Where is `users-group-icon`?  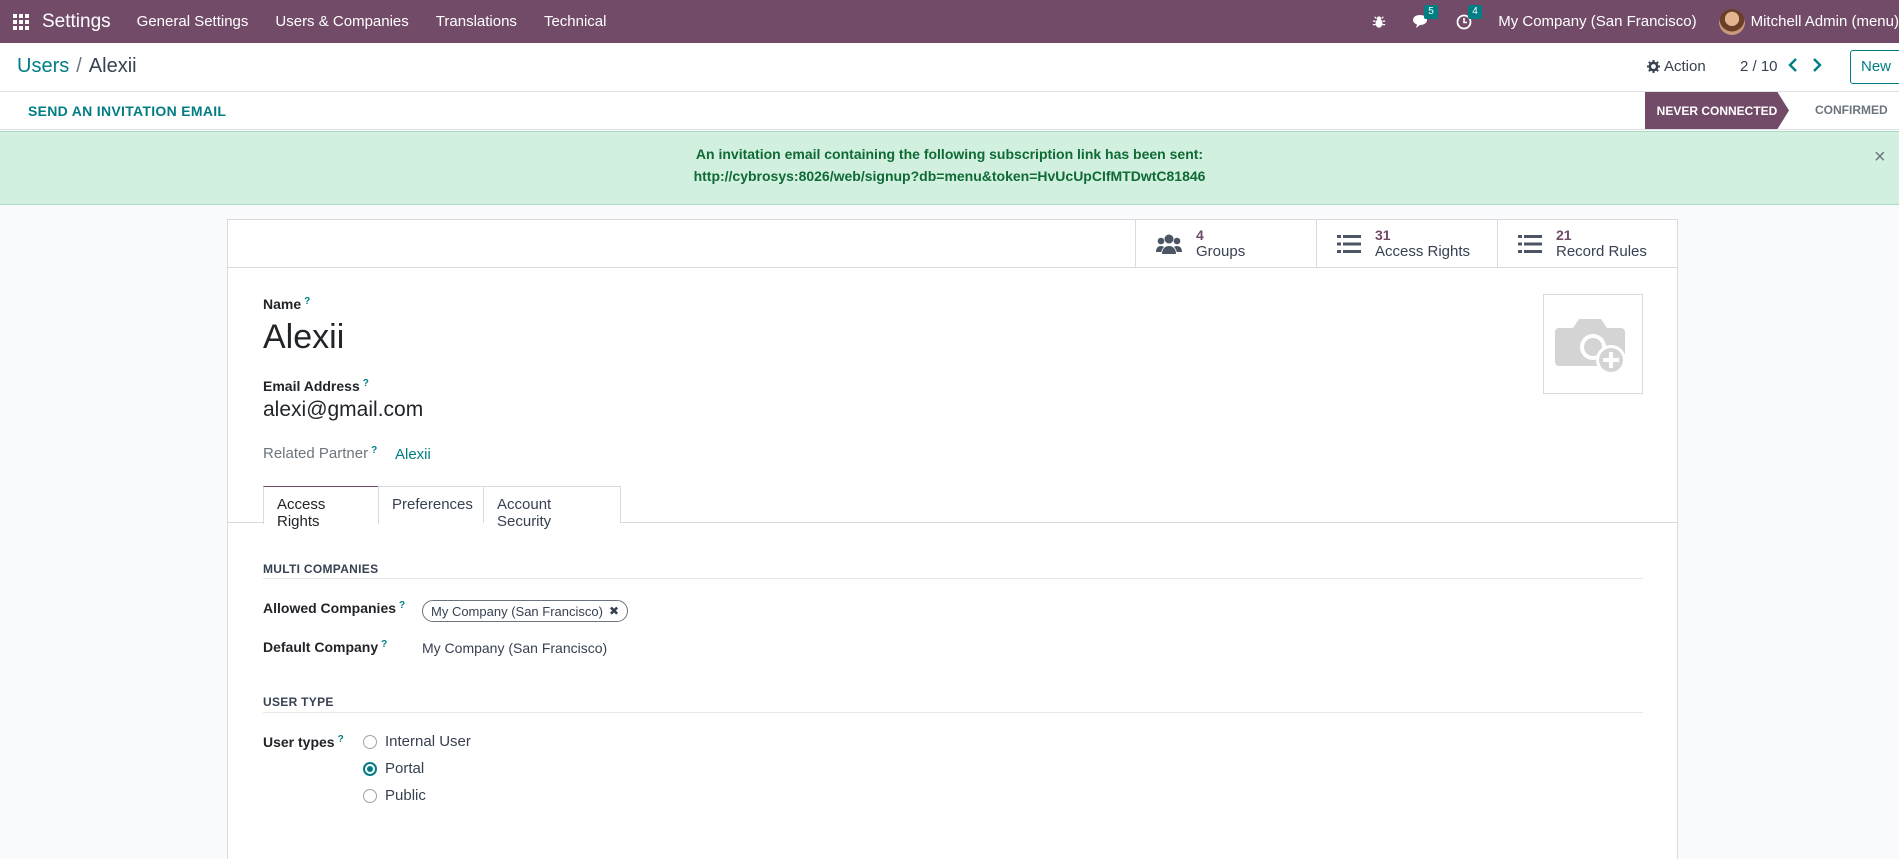 users-group-icon is located at coordinates (1169, 244).